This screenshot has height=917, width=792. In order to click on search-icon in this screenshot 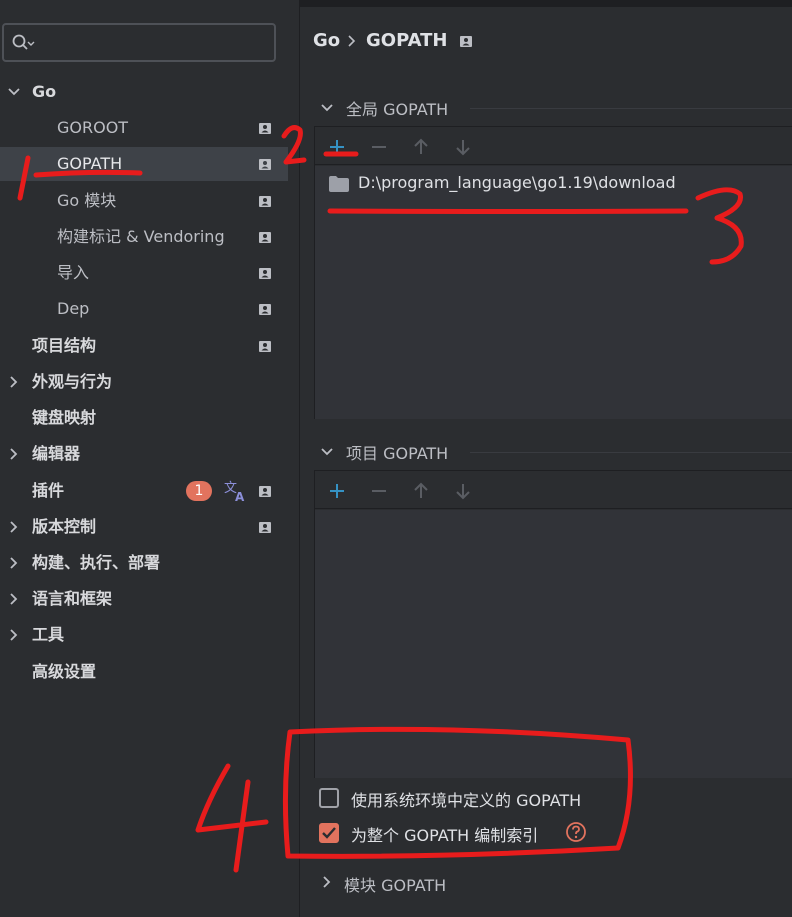, I will do `click(23, 42)`.